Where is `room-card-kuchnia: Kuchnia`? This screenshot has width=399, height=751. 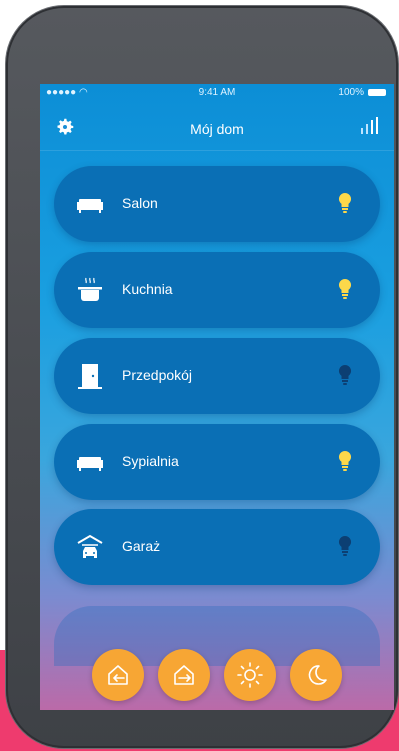
room-card-kuchnia: Kuchnia is located at coordinates (217, 290).